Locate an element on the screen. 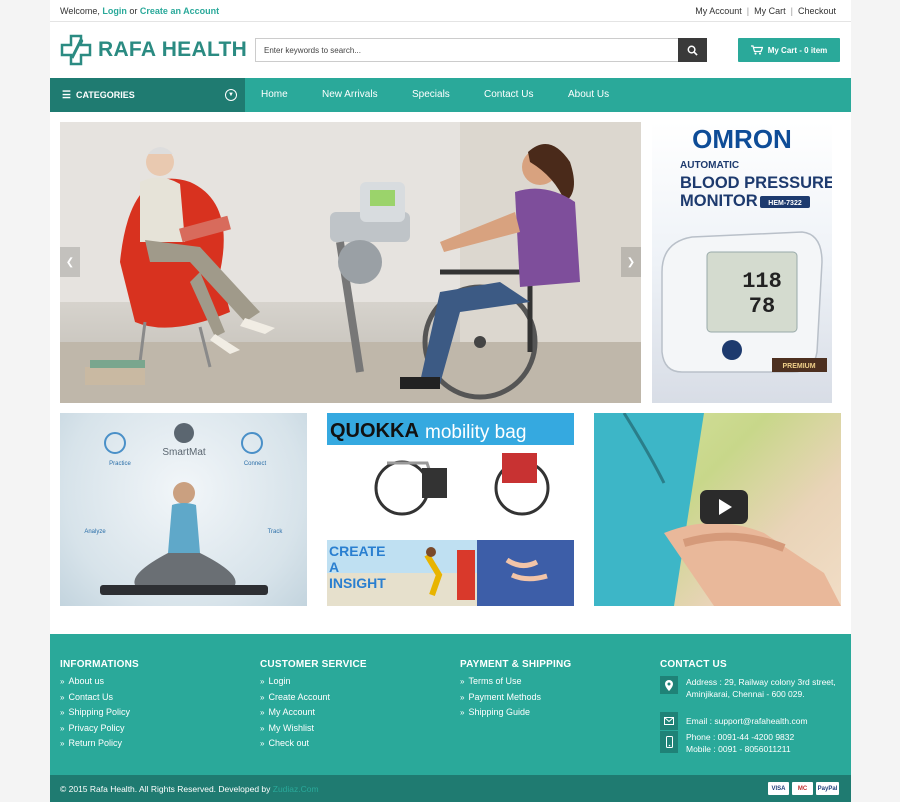  smartmat-connect: Connect is located at coordinates (255, 464).